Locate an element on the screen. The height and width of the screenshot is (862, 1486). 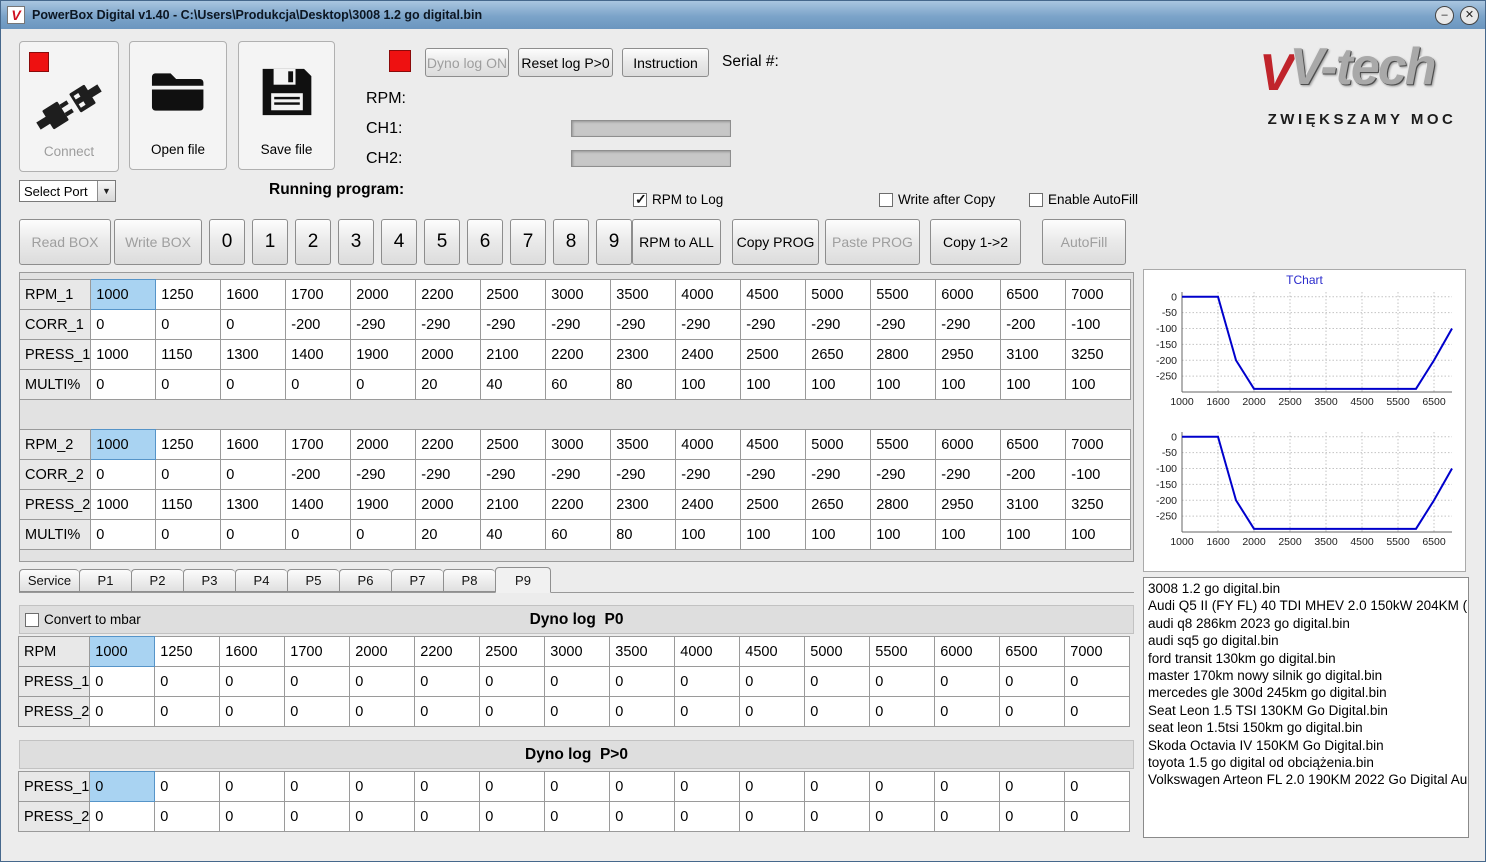
table-cell: 1700 is located at coordinates (318, 444).